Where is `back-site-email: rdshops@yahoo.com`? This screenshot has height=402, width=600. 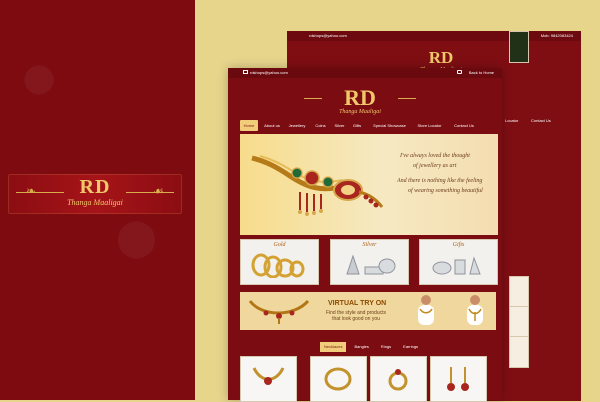
back-site-email: rdshops@yahoo.com is located at coordinates (328, 35).